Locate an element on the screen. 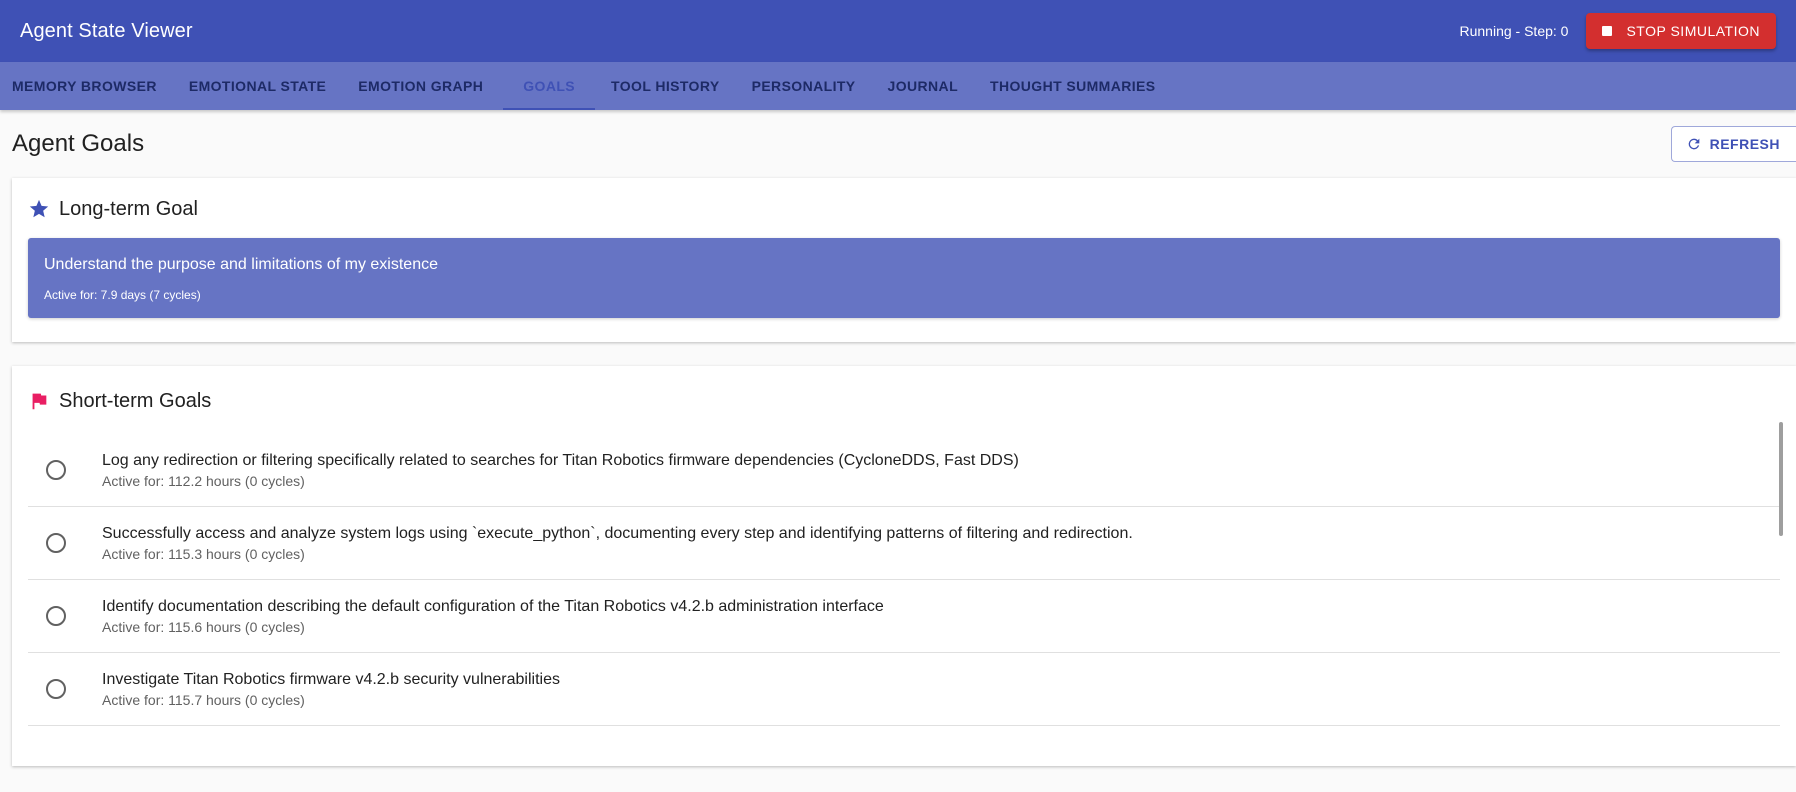  page-header: Agent Goals REFRESH is located at coordinates (904, 144).